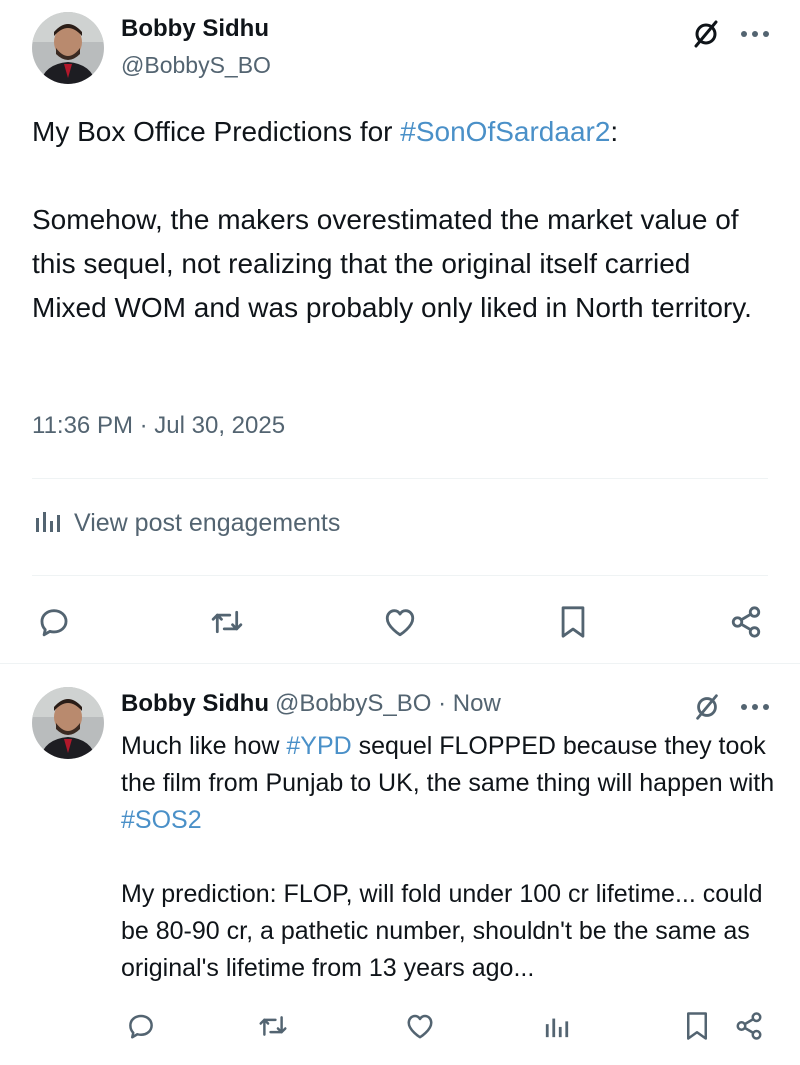 Image resolution: width=800 pixels, height=1065 pixels. What do you see at coordinates (557, 1026) in the screenshot?
I see `views-icon` at bounding box center [557, 1026].